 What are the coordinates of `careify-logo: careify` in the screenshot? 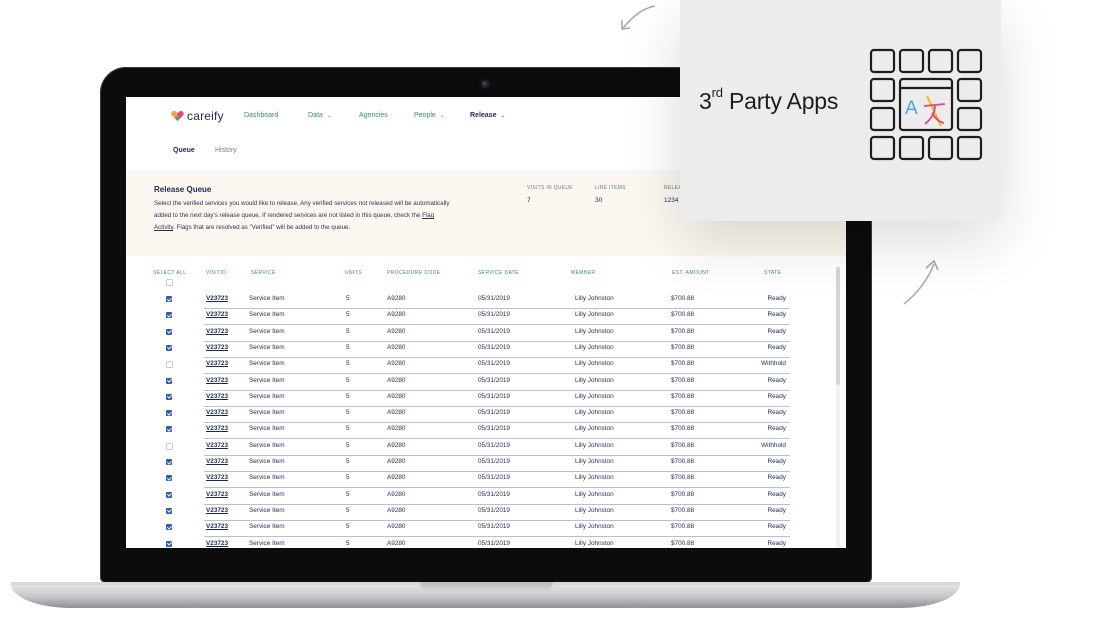 It's located at (197, 116).